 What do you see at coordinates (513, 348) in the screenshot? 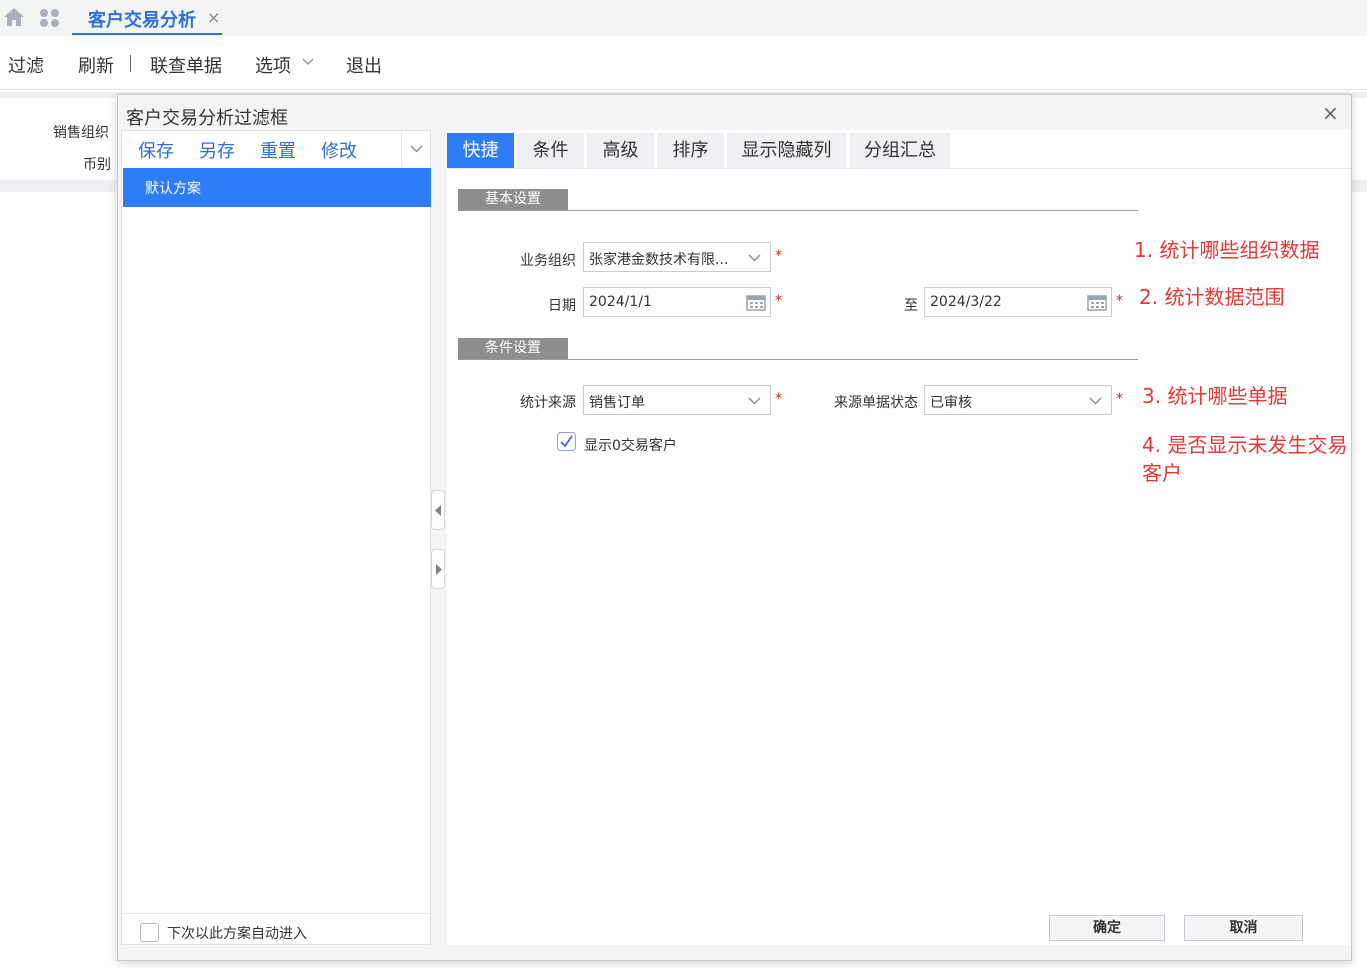
I see `section-label: 条件设置` at bounding box center [513, 348].